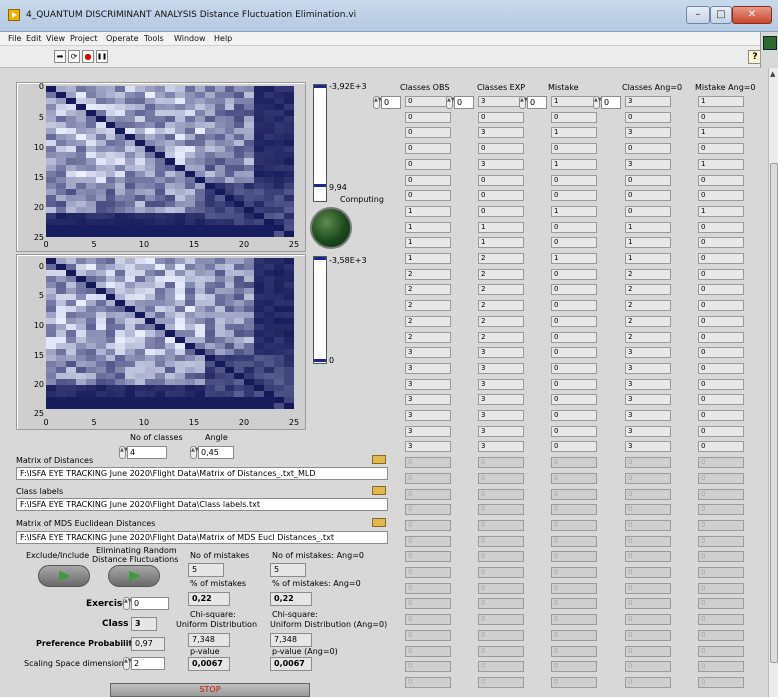 The image size is (778, 697). Describe the element at coordinates (122, 38) in the screenshot. I see `menu-operate: Operate` at that location.